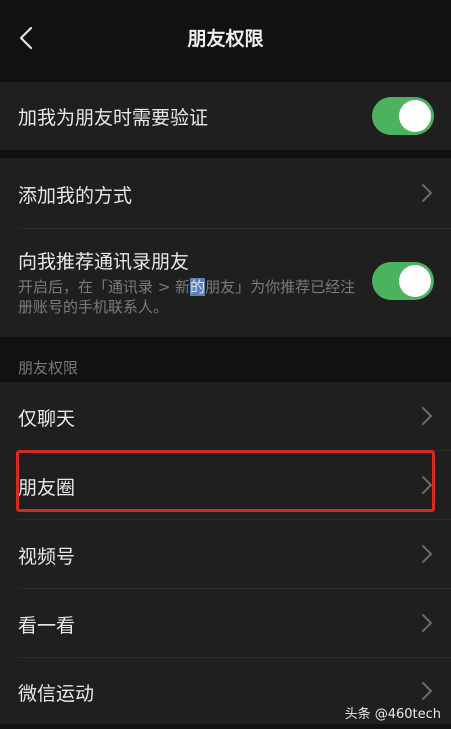 The height and width of the screenshot is (729, 451). I want to click on recommend-contacts-toggle, so click(403, 281).